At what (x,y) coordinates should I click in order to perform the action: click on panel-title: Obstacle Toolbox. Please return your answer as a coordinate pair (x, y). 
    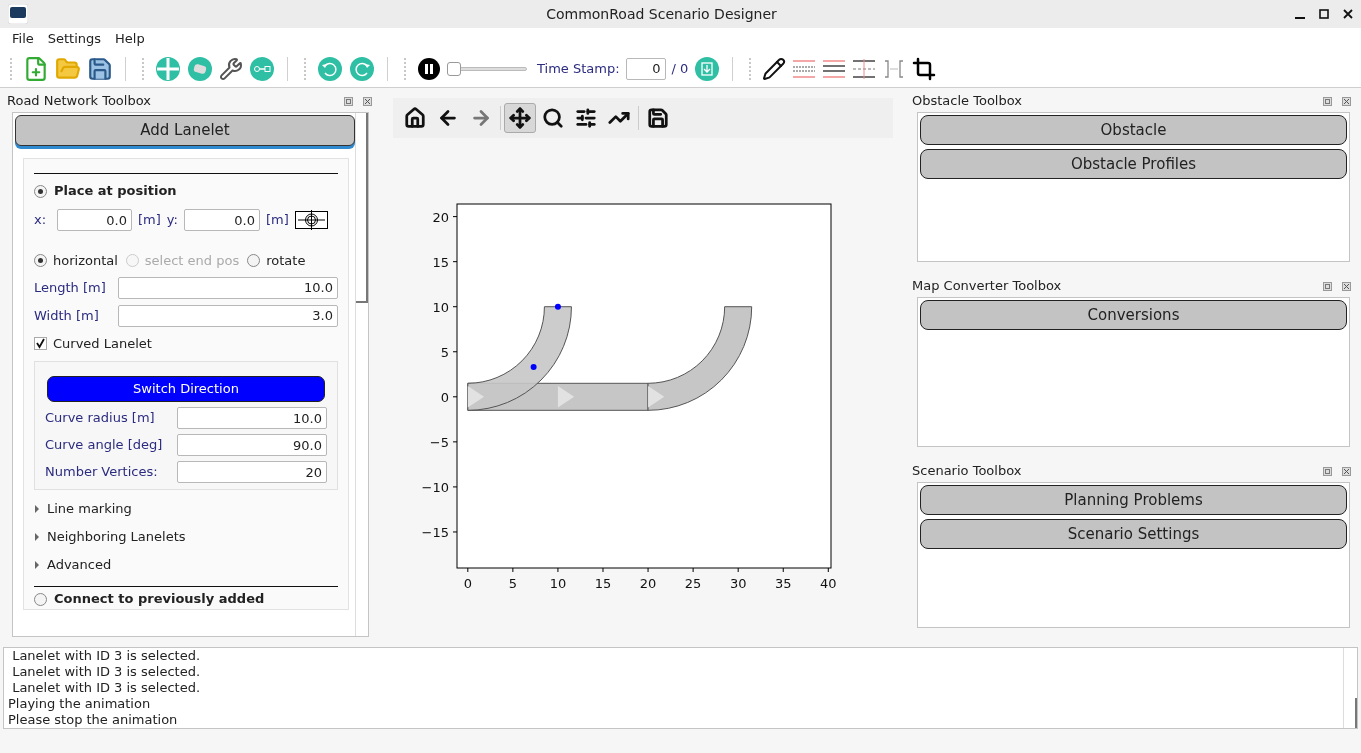
    Looking at the image, I should click on (967, 101).